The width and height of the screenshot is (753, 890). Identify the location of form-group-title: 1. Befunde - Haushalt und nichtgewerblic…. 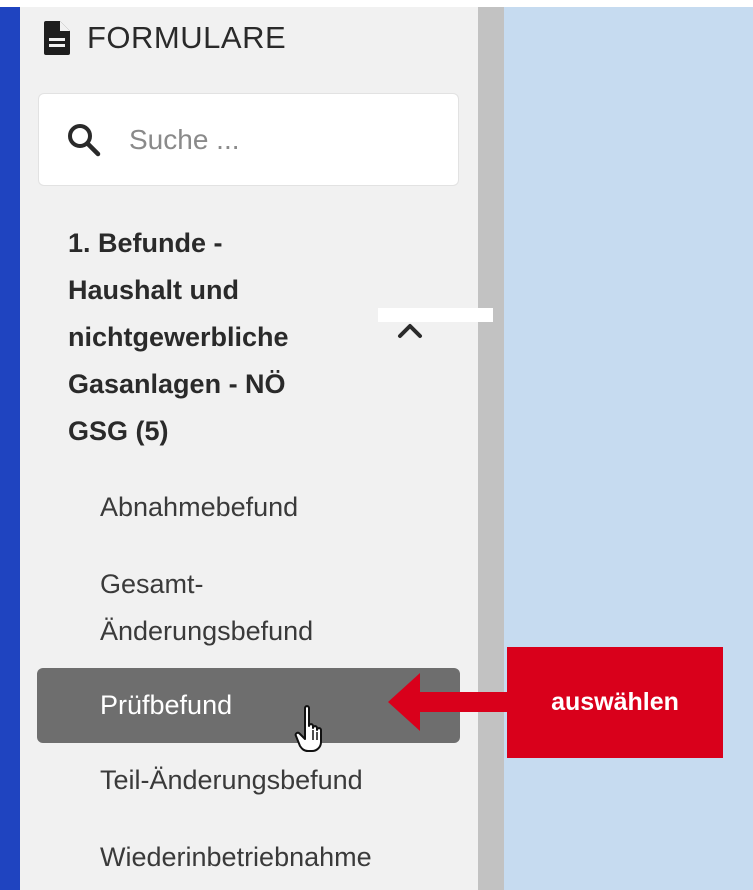
(228, 337).